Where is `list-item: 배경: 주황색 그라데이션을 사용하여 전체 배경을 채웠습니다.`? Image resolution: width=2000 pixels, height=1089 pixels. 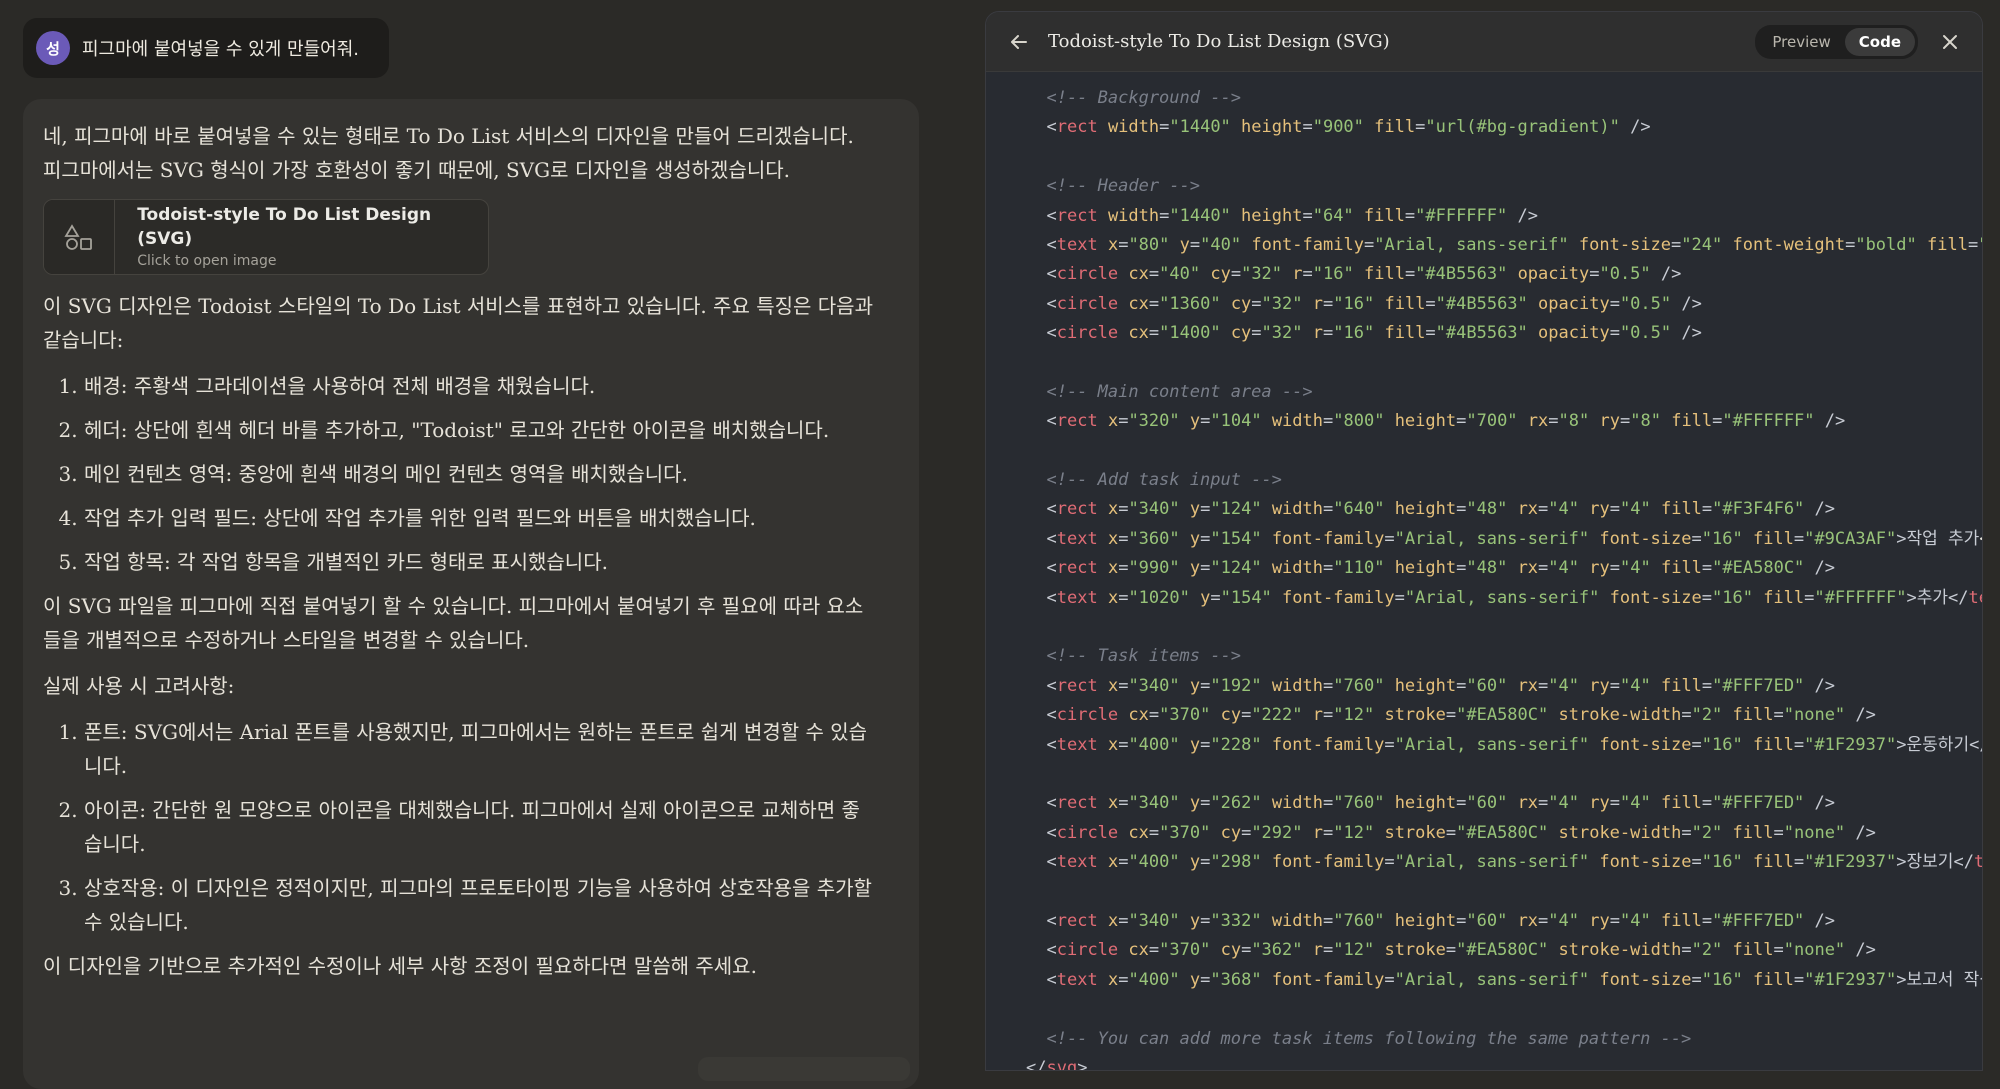 list-item: 배경: 주황색 그라데이션을 사용하여 전체 배경을 채웠습니다. is located at coordinates (478, 386).